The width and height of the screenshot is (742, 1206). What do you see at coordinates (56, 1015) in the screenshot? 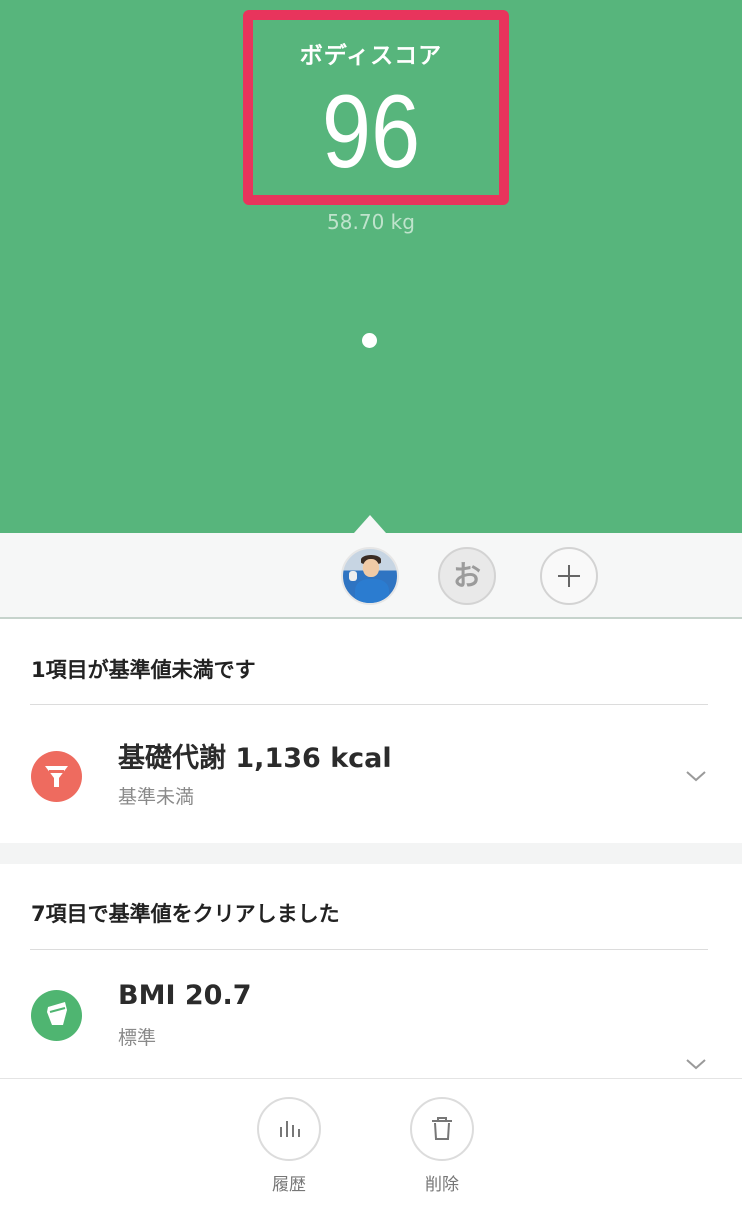
I see `cup-icon` at bounding box center [56, 1015].